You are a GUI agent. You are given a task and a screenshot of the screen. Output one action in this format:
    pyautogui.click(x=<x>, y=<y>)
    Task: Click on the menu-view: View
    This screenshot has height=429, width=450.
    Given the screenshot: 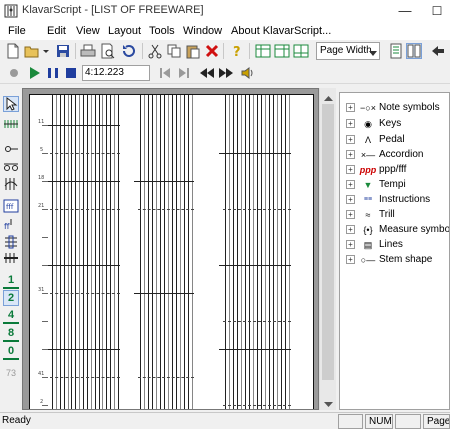 What is the action you would take?
    pyautogui.click(x=88, y=31)
    